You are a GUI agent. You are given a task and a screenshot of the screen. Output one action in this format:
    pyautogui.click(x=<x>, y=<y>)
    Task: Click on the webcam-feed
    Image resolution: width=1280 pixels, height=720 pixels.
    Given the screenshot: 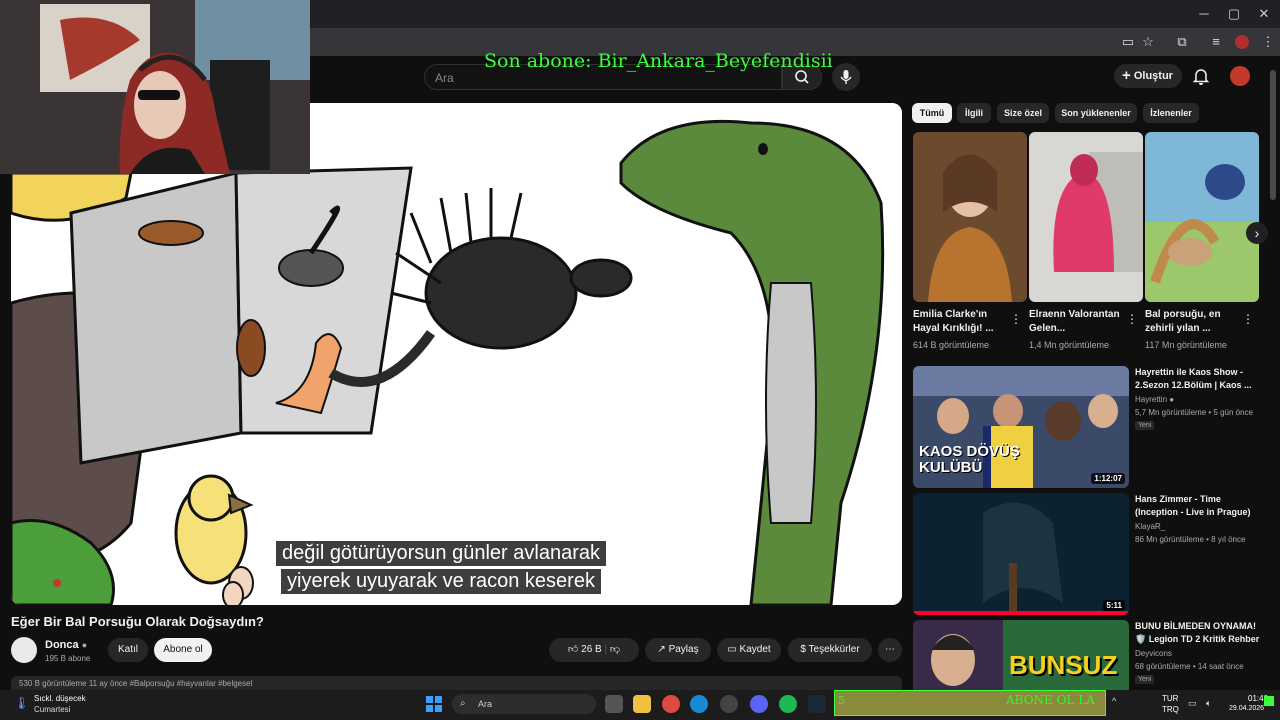 What is the action you would take?
    pyautogui.click(x=155, y=87)
    